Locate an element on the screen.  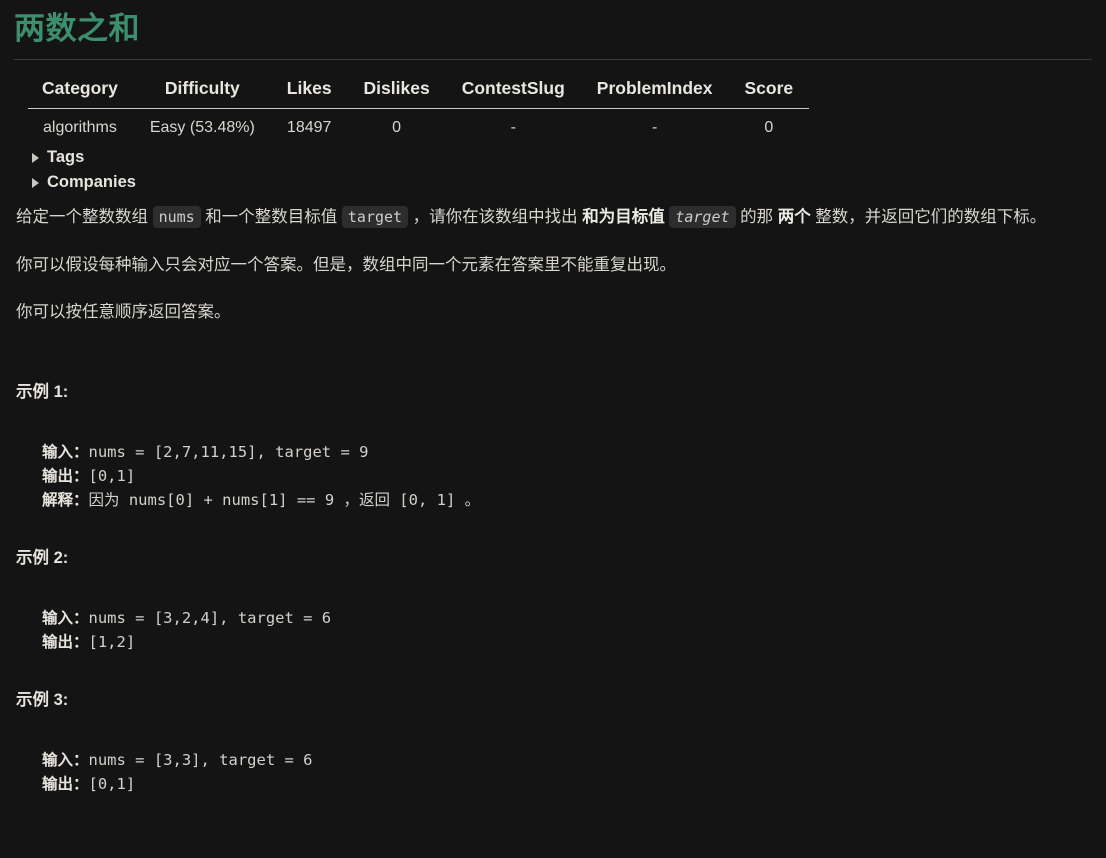
desc-text-2: 和一个整数目标值 is located at coordinates (271, 217).